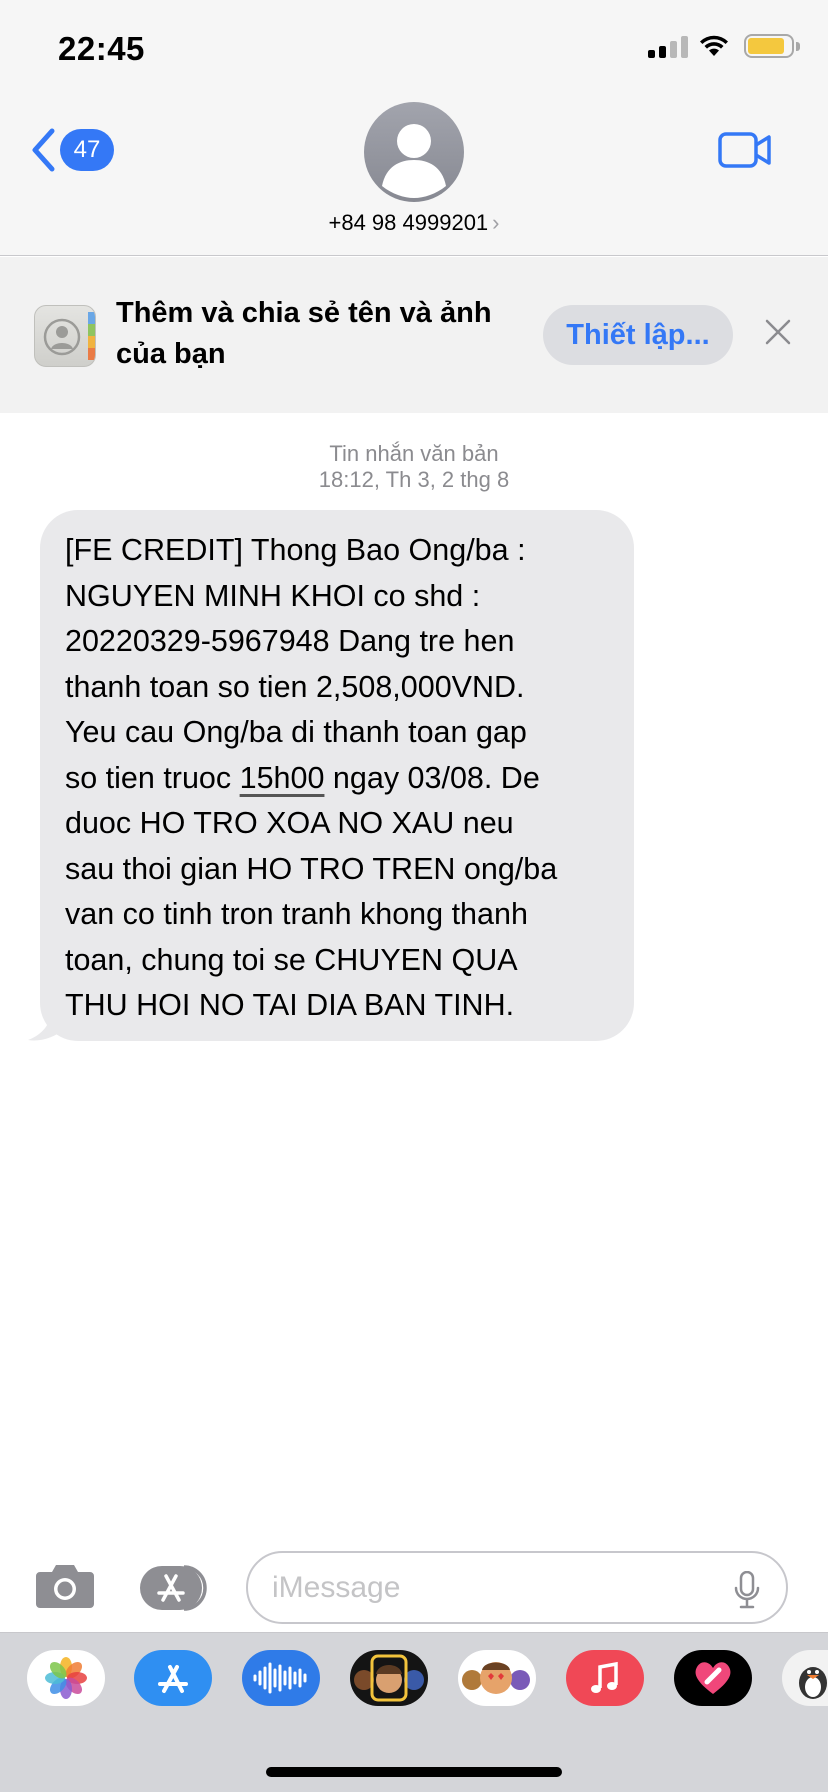 The height and width of the screenshot is (1792, 828). Describe the element at coordinates (291, 959) in the screenshot. I see `message-line: toan, chung toi se CHUYEN QUA` at that location.